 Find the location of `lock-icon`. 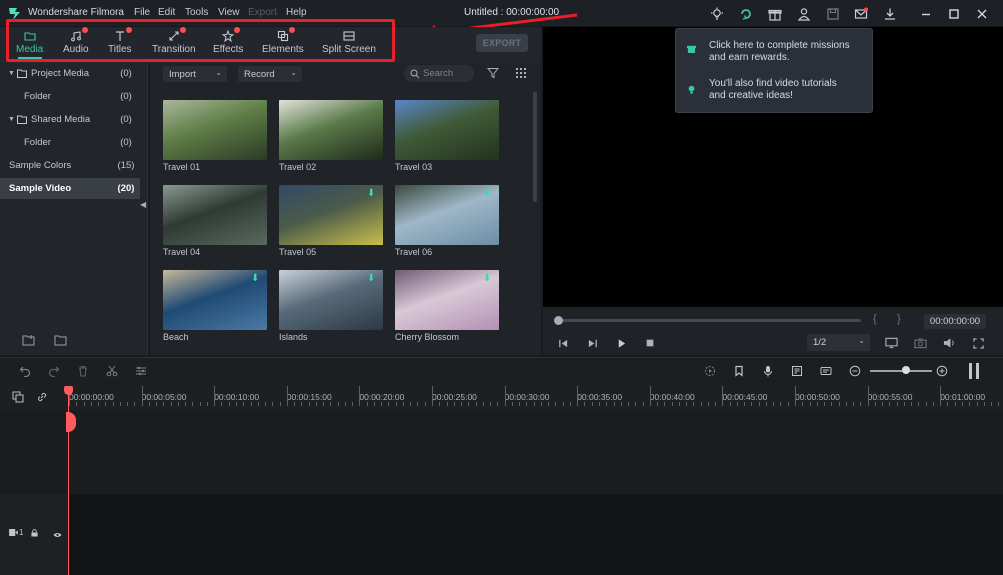

lock-icon is located at coordinates (34, 534).